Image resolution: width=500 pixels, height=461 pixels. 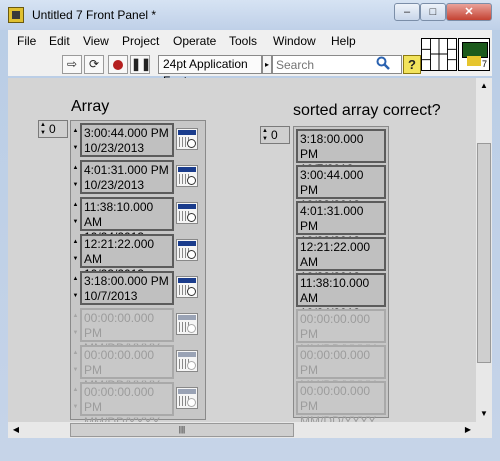 I want to click on sorted_indicator-item: 3:00:44.000 PM10/23/2013, so click(x=341, y=188).